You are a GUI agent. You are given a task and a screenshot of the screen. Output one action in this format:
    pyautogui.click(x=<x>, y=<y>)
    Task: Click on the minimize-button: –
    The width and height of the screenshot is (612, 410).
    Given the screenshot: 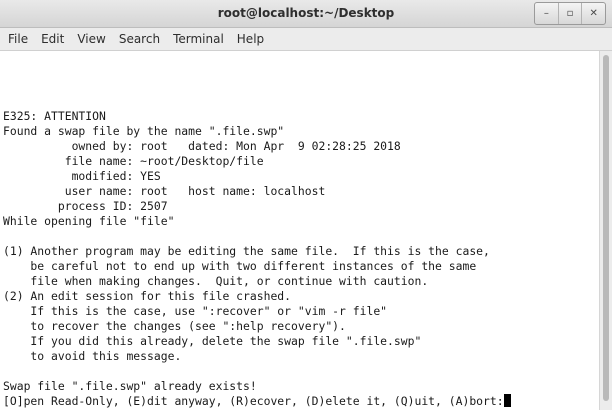 What is the action you would take?
    pyautogui.click(x=546, y=13)
    